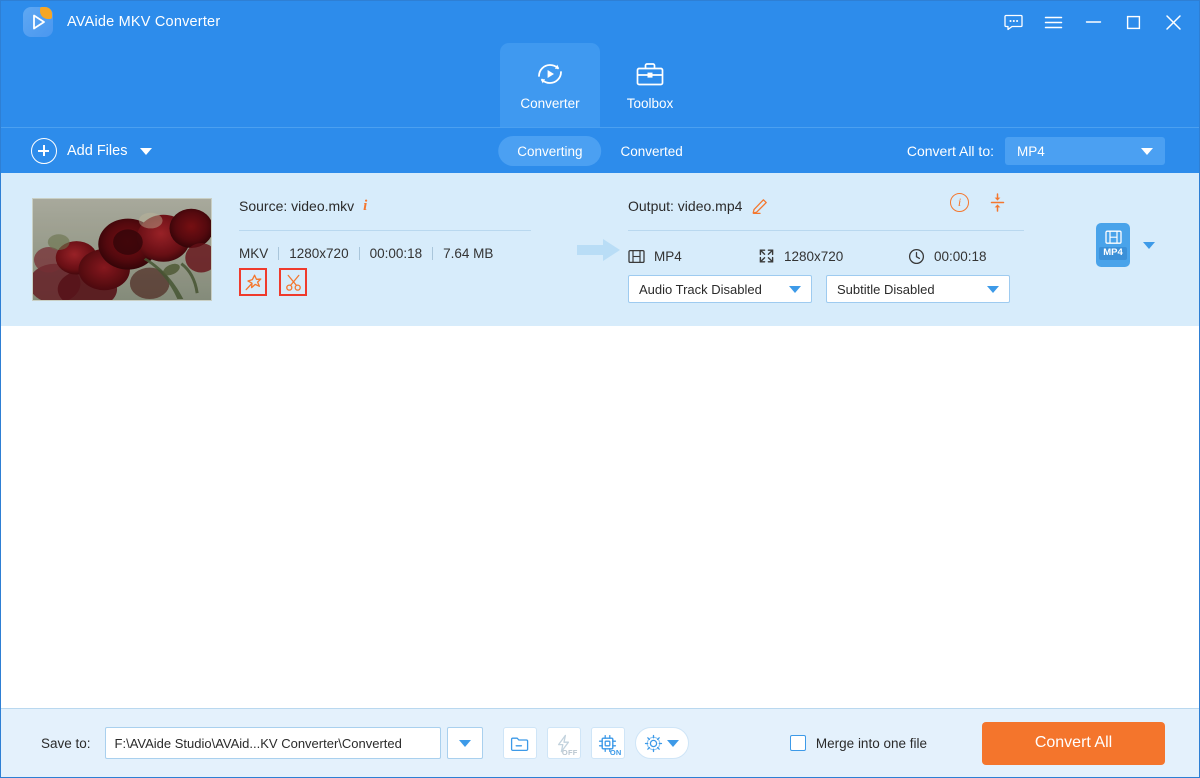 This screenshot has height=778, width=1200. I want to click on output-track-selects: Audio Track Disabled Subtitle Disabled, so click(826, 289).